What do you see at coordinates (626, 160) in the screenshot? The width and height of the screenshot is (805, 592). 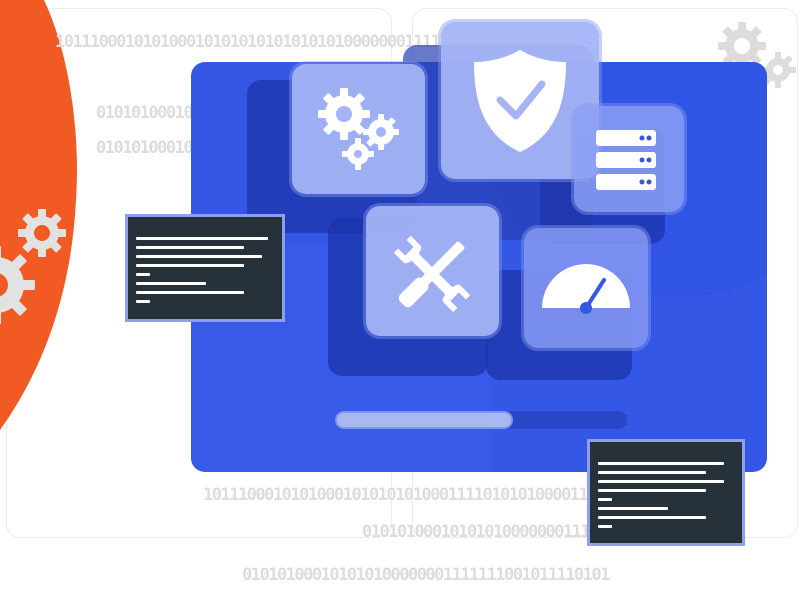 I see `server-icon` at bounding box center [626, 160].